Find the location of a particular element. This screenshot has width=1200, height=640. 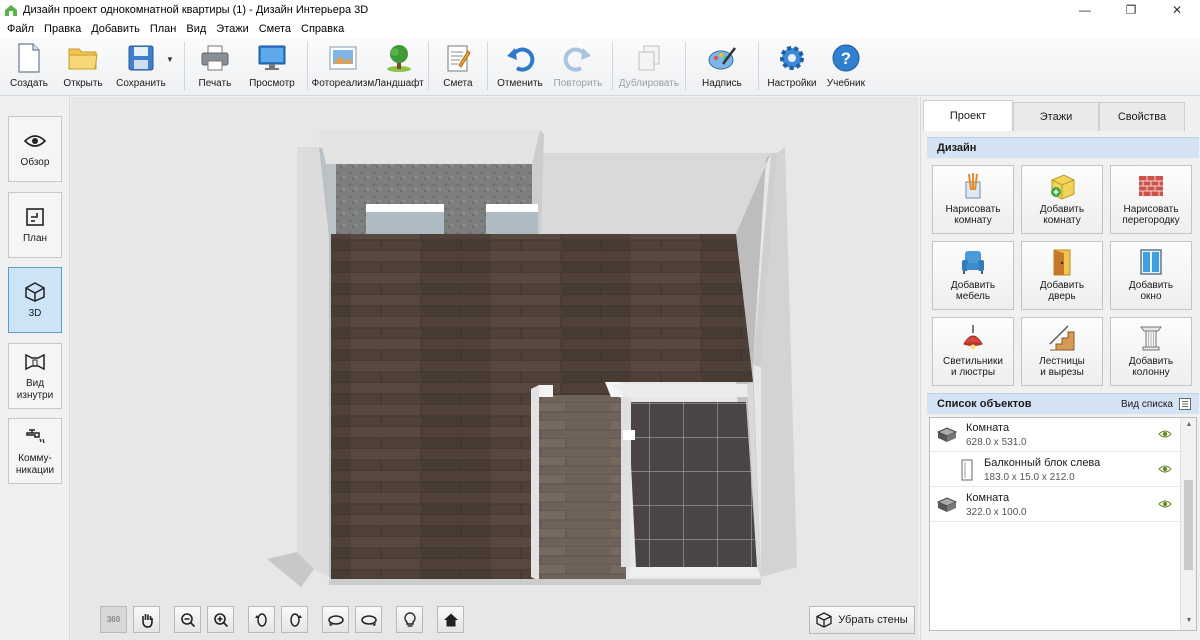

list-item: Комната 322.0 x 100.0 is located at coordinates (1055, 505).